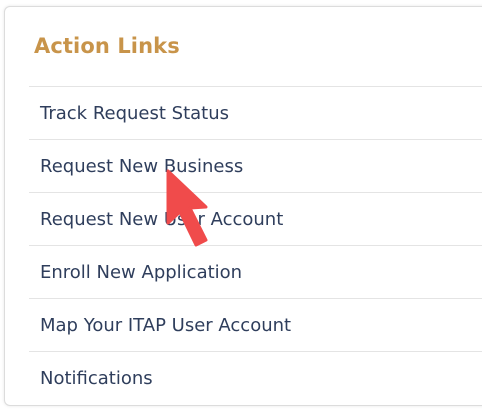 Image resolution: width=482 pixels, height=411 pixels. What do you see at coordinates (96, 378) in the screenshot?
I see `notifications-link: Notifications` at bounding box center [96, 378].